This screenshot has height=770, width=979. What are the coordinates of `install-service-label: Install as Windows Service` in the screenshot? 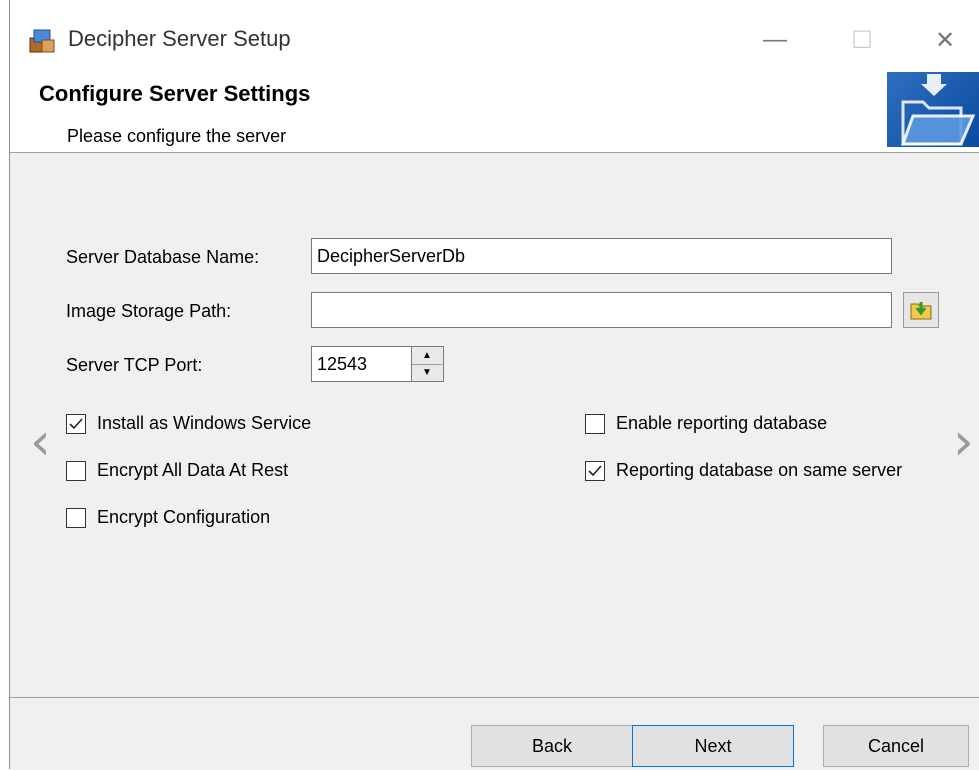 It's located at (204, 423).